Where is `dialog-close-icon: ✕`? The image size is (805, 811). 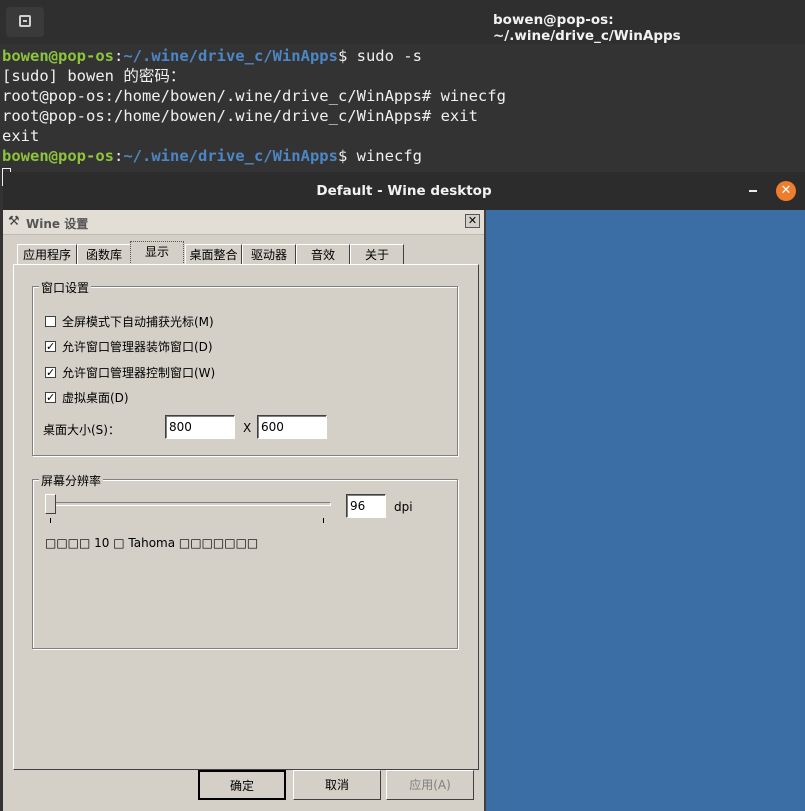
dialog-close-icon: ✕ is located at coordinates (472, 221).